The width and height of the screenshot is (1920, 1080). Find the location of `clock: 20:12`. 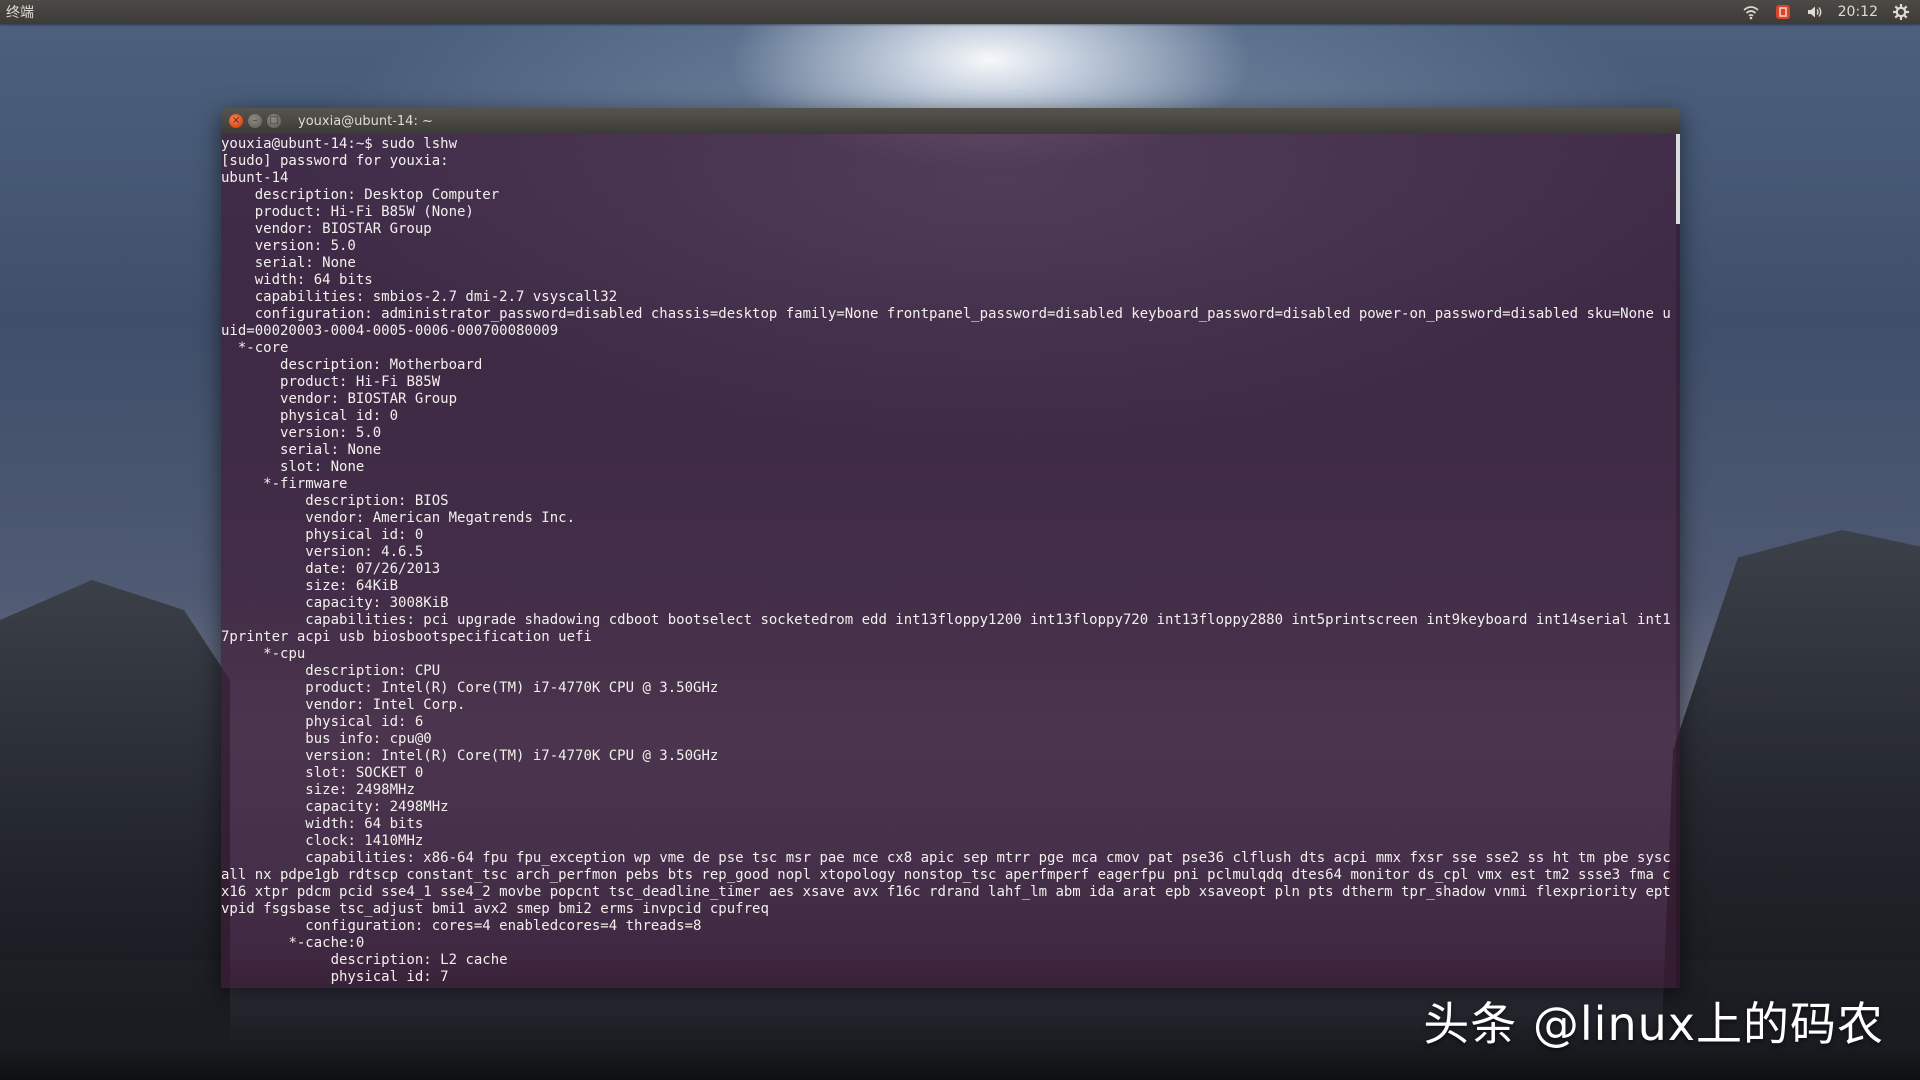

clock: 20:12 is located at coordinates (1858, 12).